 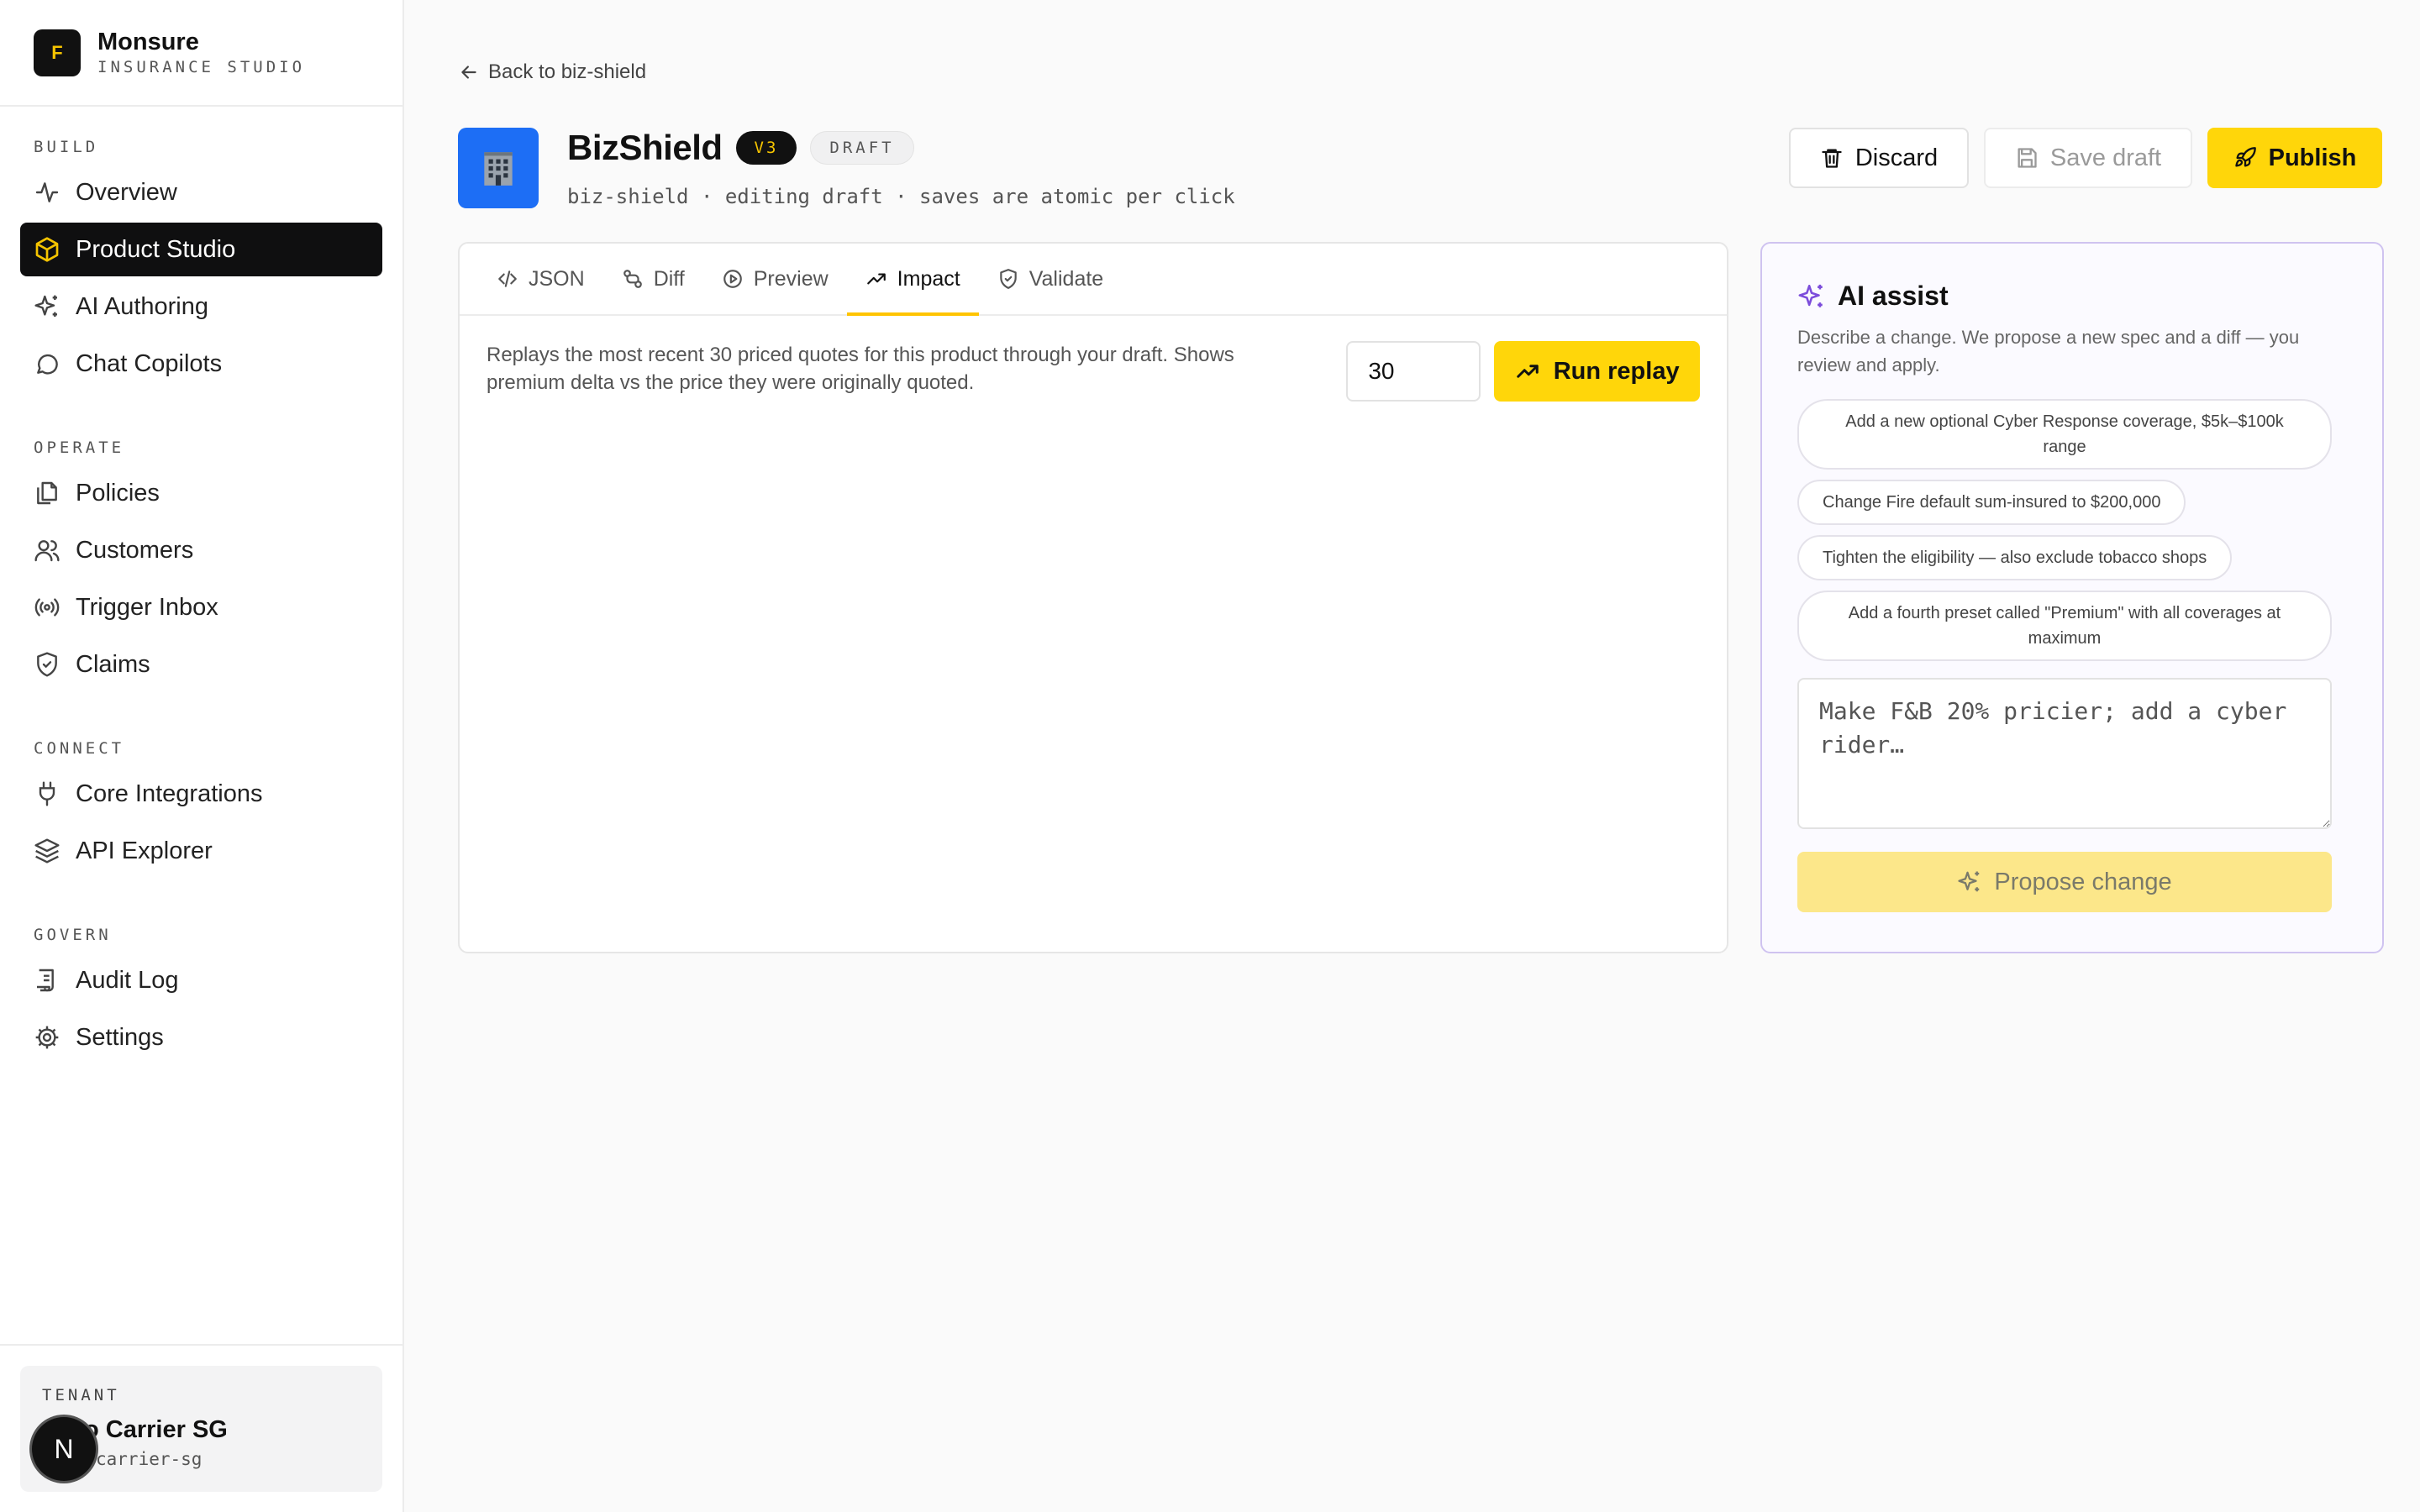 I want to click on sidebar-item-ai-authoring: AI Authoring, so click(x=201, y=306).